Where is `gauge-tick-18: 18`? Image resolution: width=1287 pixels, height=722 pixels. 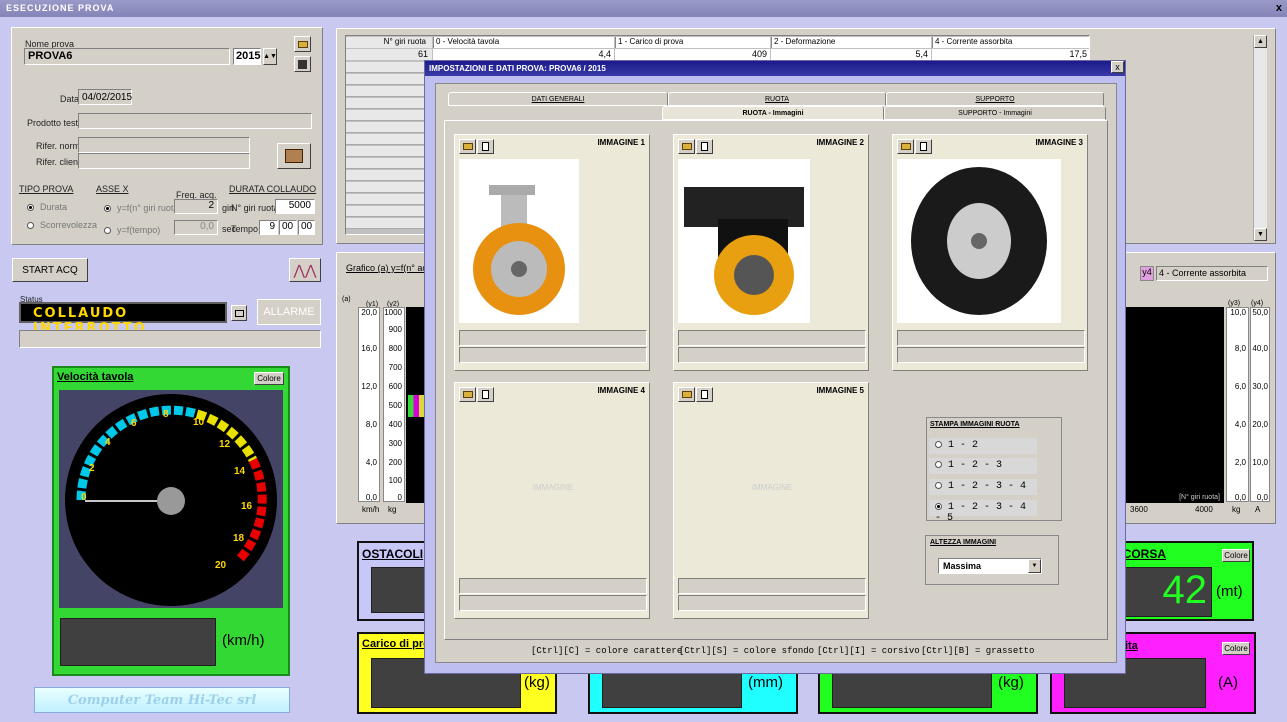 gauge-tick-18: 18 is located at coordinates (239, 538).